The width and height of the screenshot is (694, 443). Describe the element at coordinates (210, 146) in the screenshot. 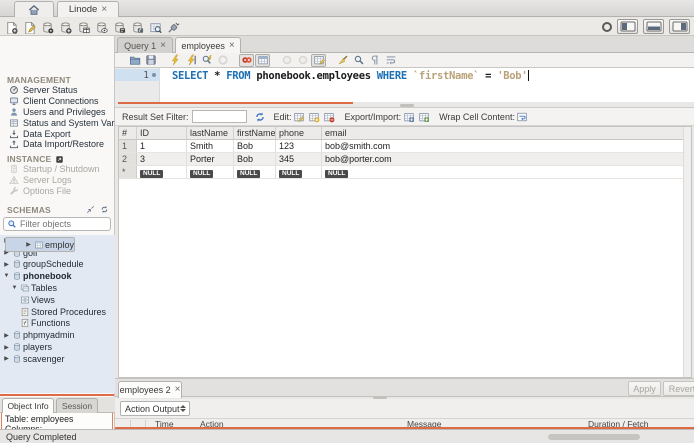

I see `grid-cell: Smith` at that location.